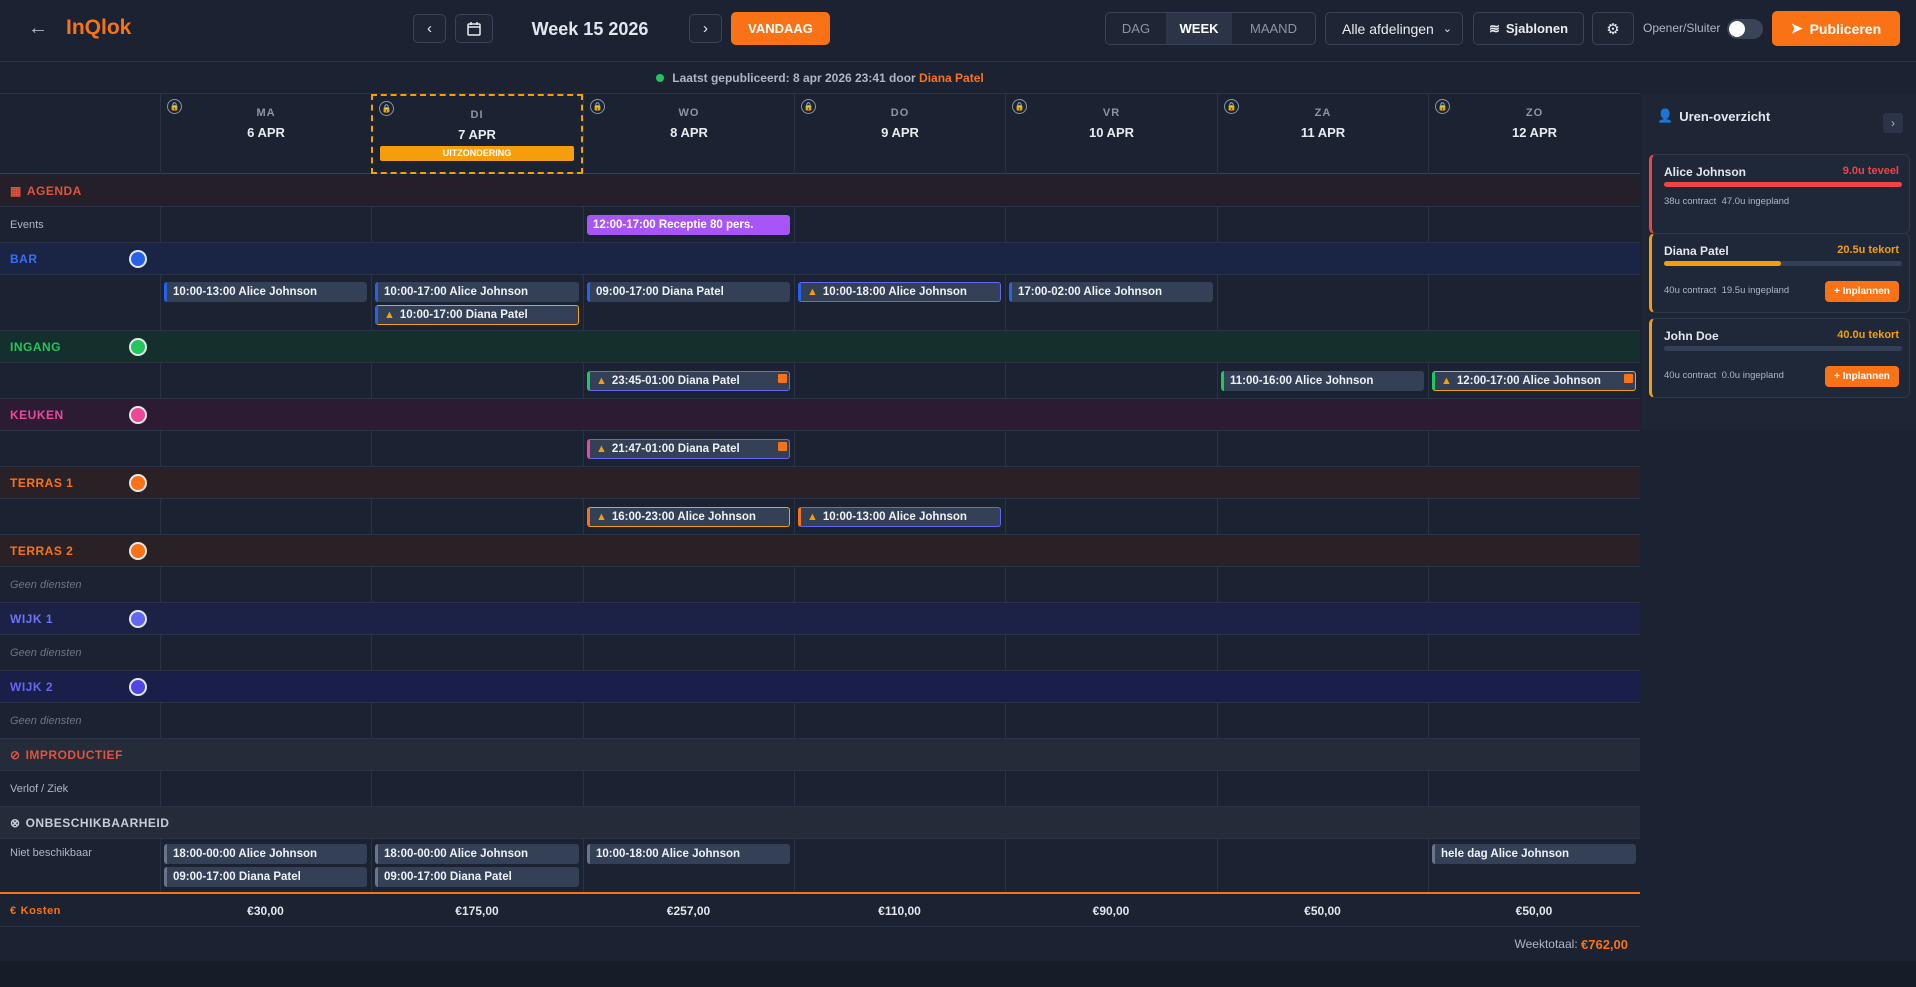 This screenshot has height=987, width=1916. What do you see at coordinates (474, 28) in the screenshot?
I see `calendar-button` at bounding box center [474, 28].